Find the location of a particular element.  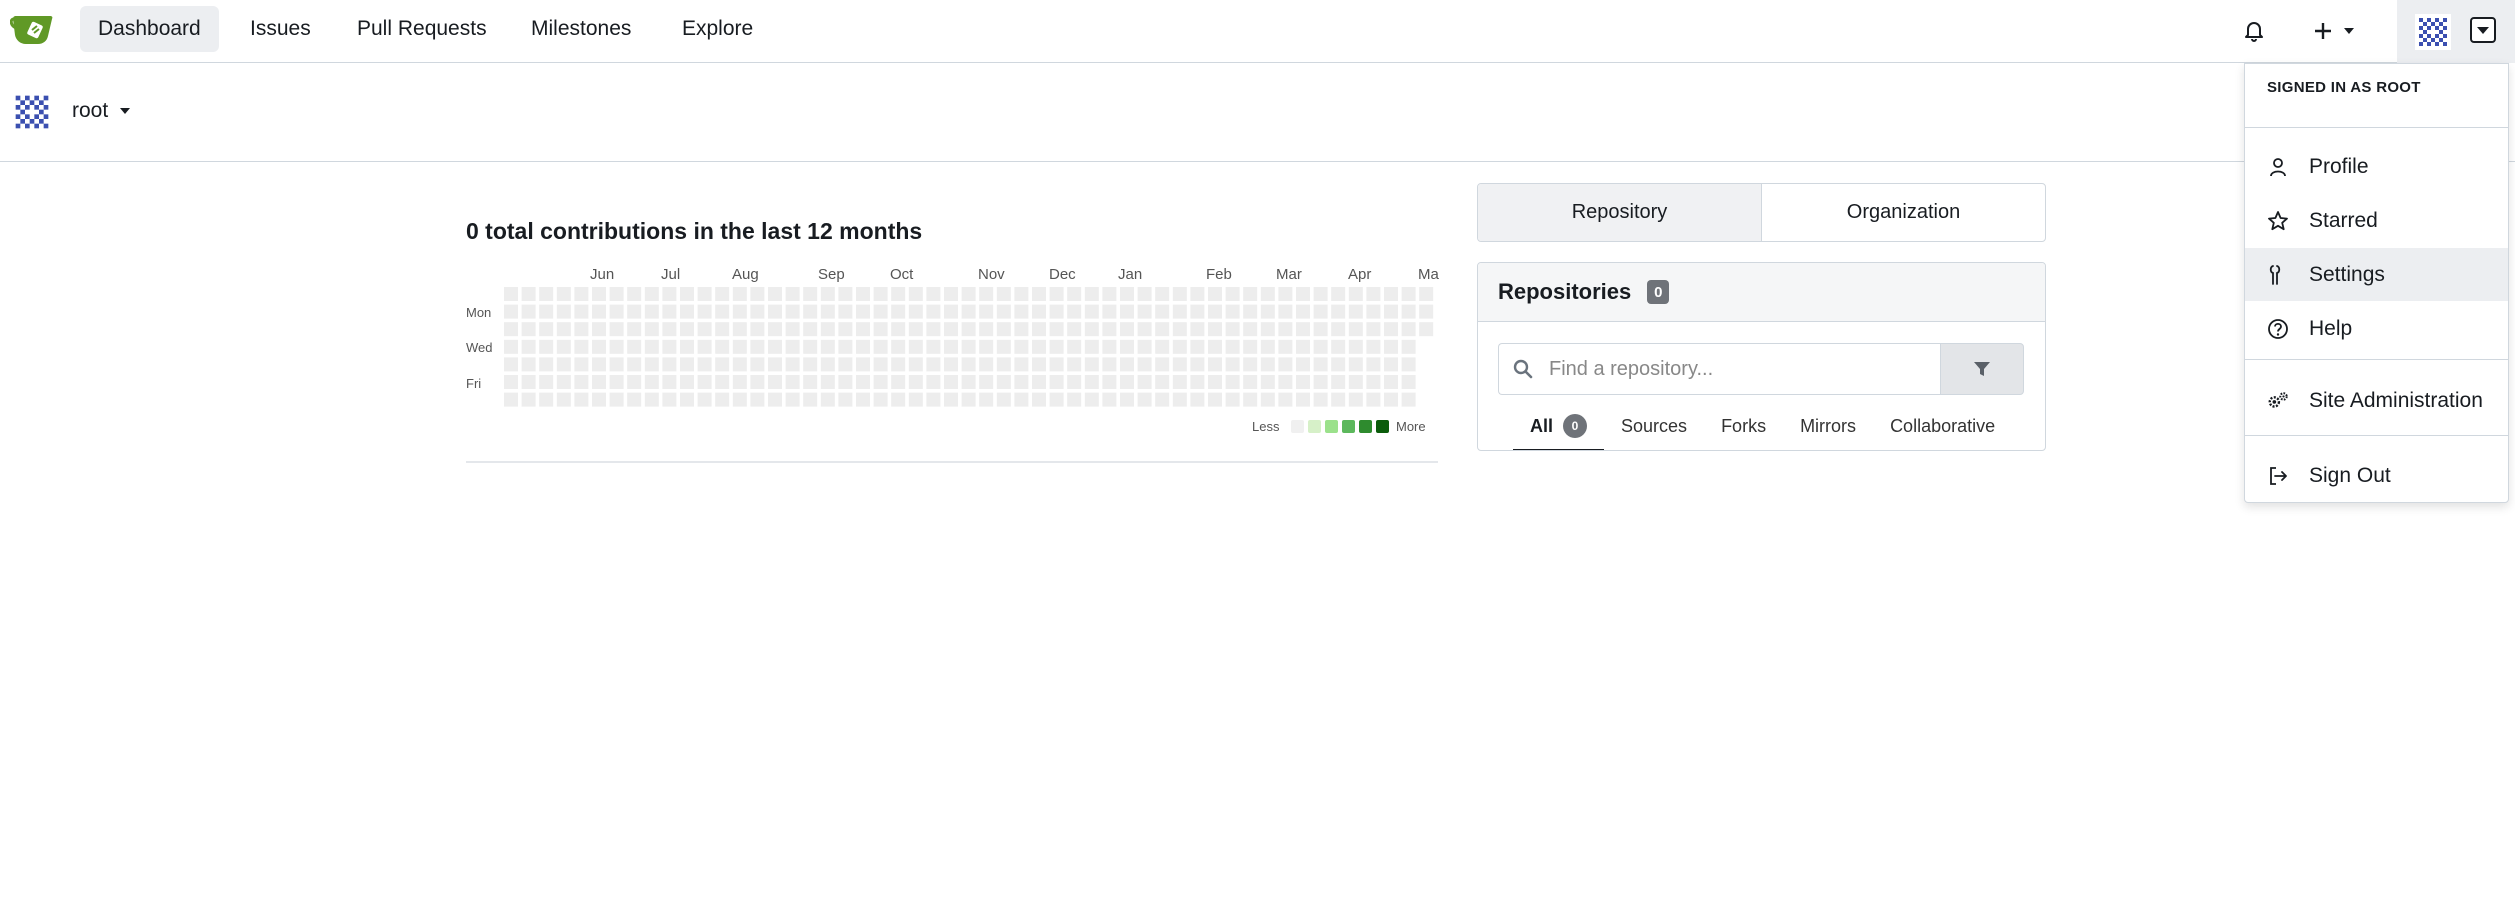

menu-item-site-administration: Site Administration is located at coordinates (2376, 400).